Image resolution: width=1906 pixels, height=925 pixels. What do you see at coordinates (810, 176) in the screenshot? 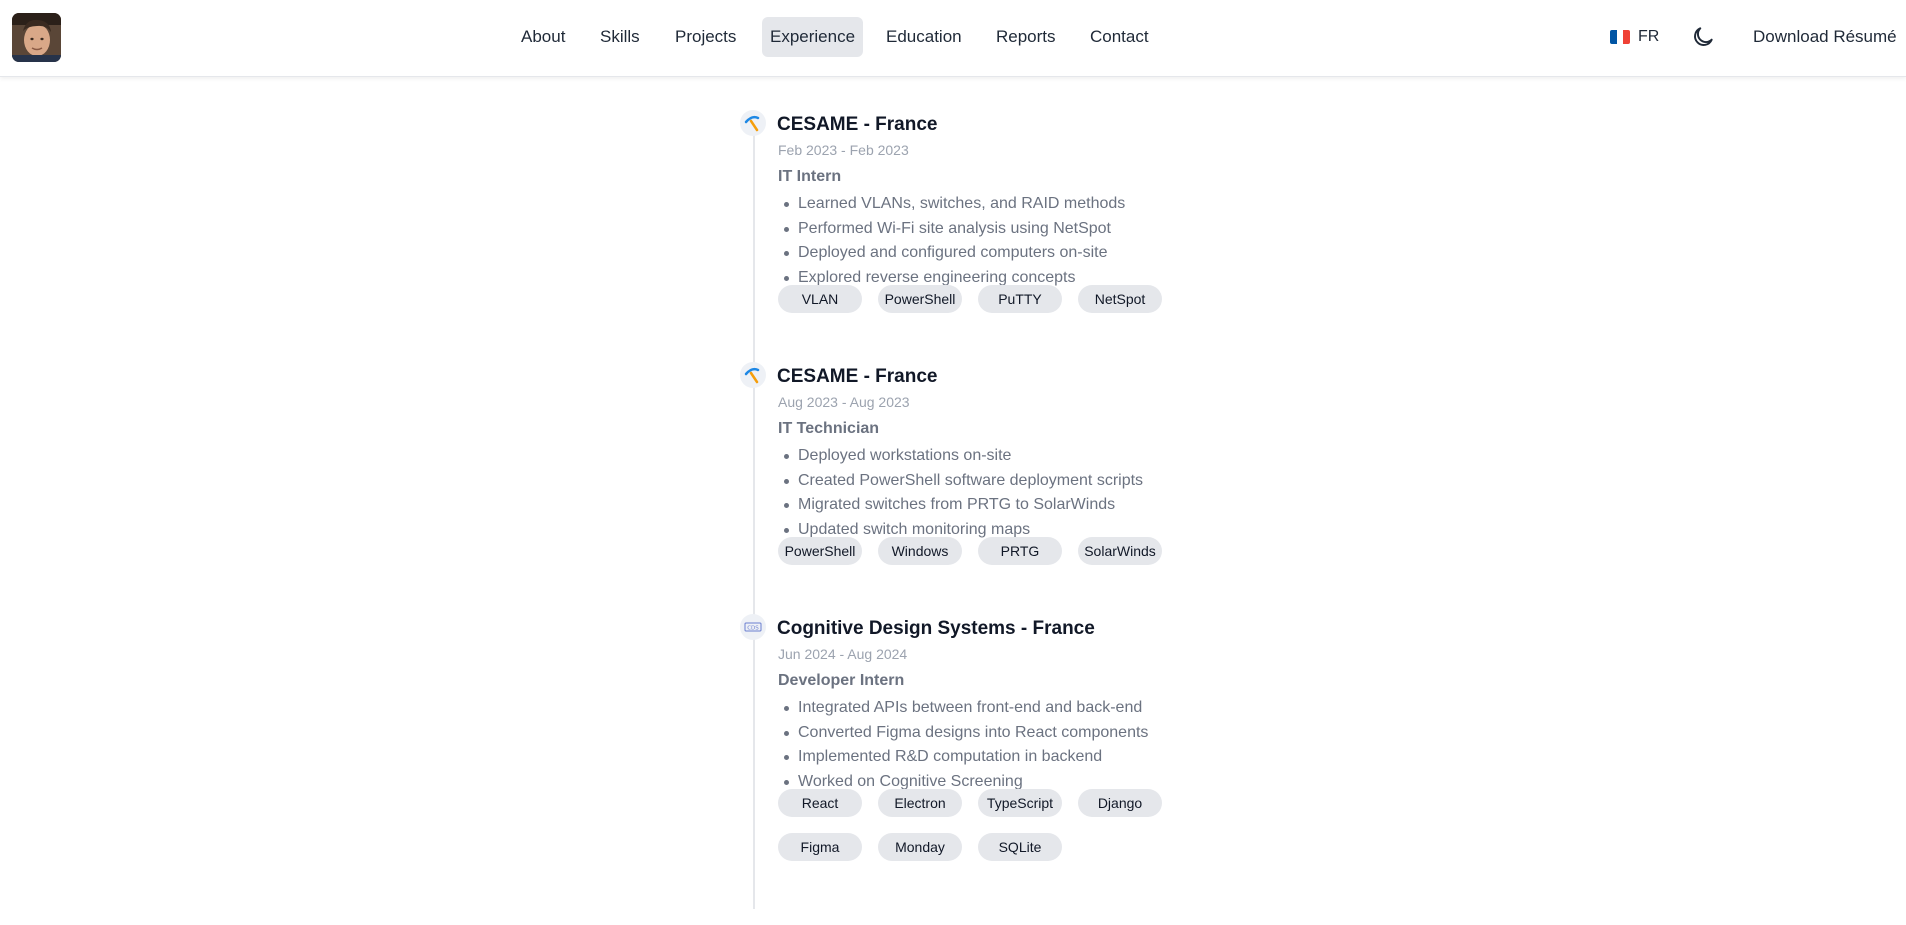
I see `job-title: IT Intern` at bounding box center [810, 176].